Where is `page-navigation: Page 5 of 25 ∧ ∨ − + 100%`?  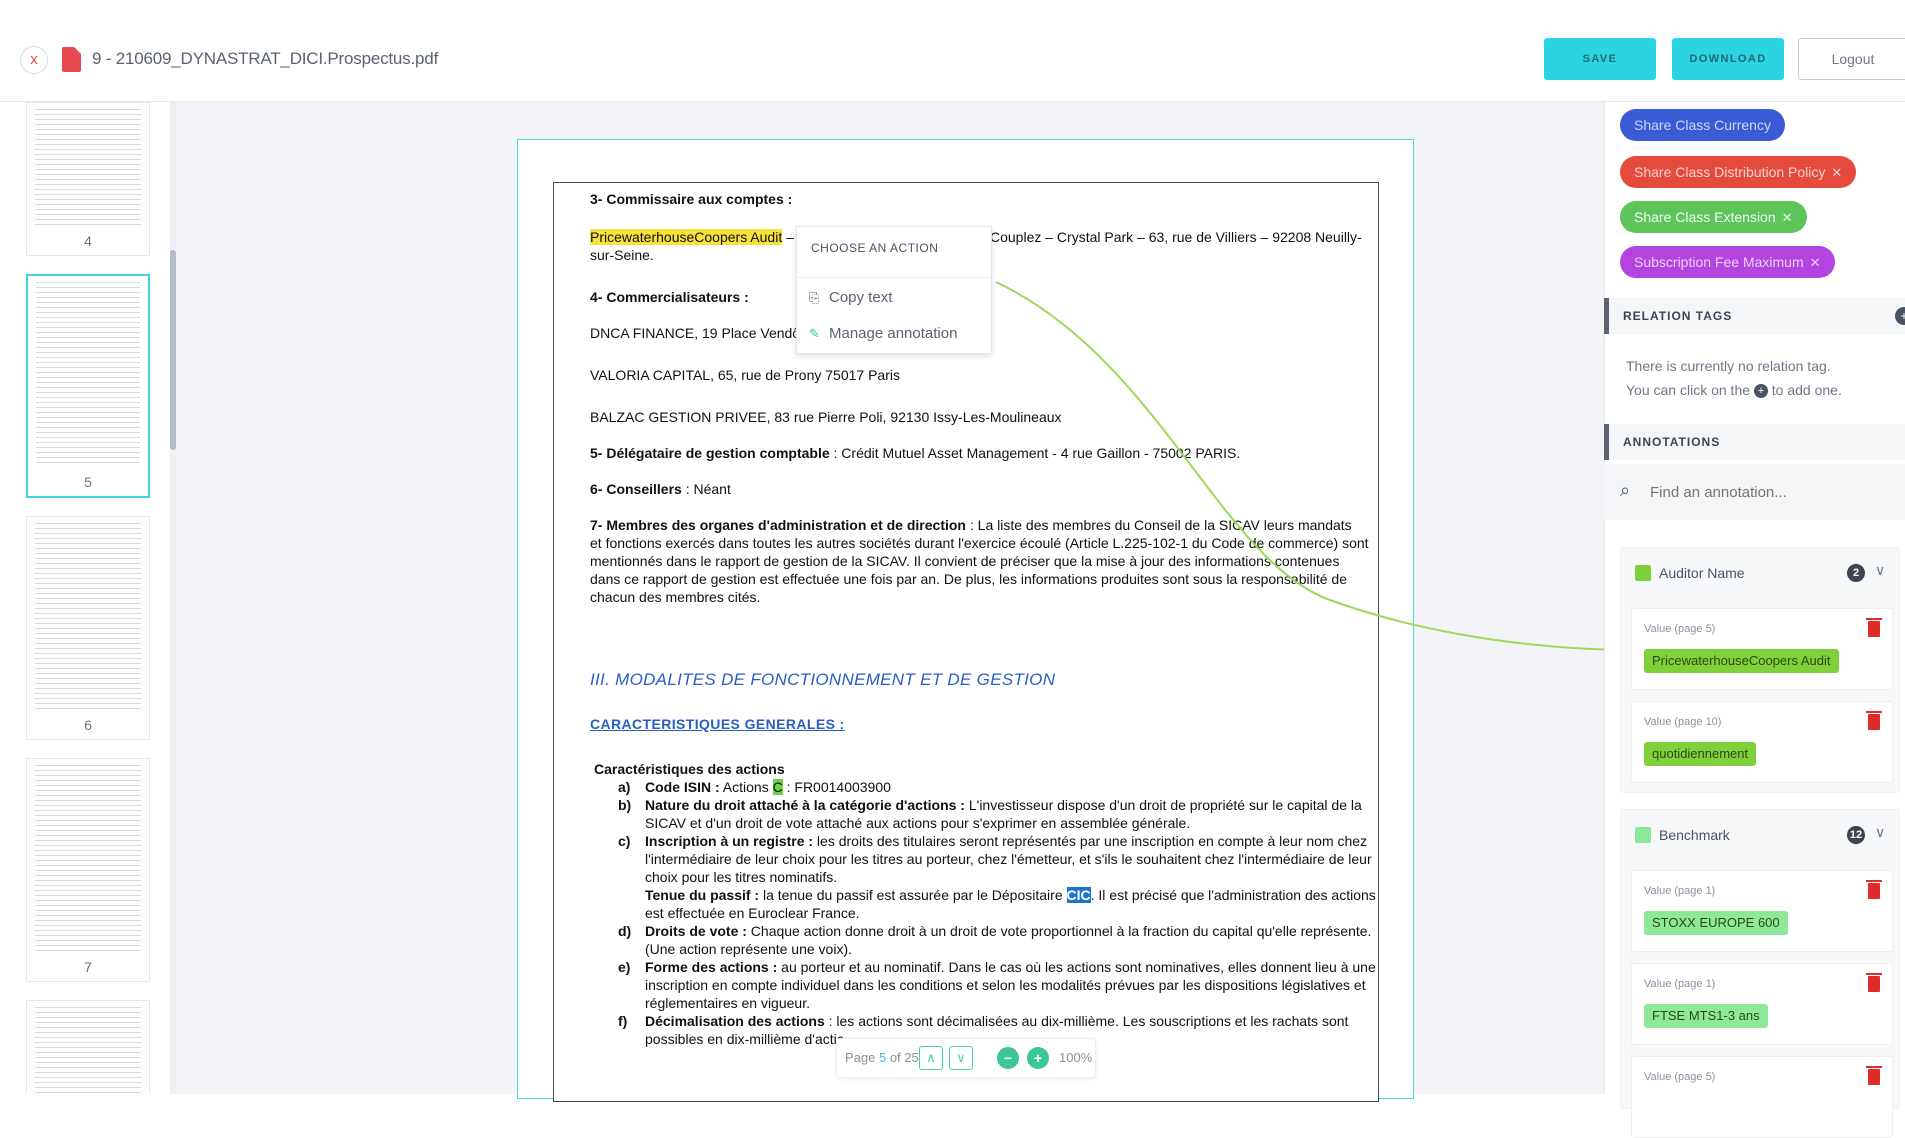 page-navigation: Page 5 of 25 ∧ ∨ − + 100% is located at coordinates (966, 1058).